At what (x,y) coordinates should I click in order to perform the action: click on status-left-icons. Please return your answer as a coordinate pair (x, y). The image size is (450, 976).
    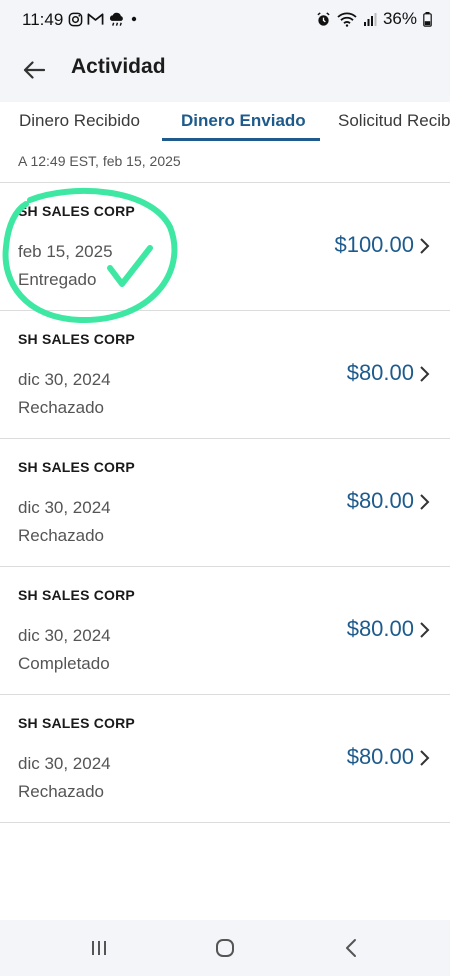
    Looking at the image, I should click on (103, 19).